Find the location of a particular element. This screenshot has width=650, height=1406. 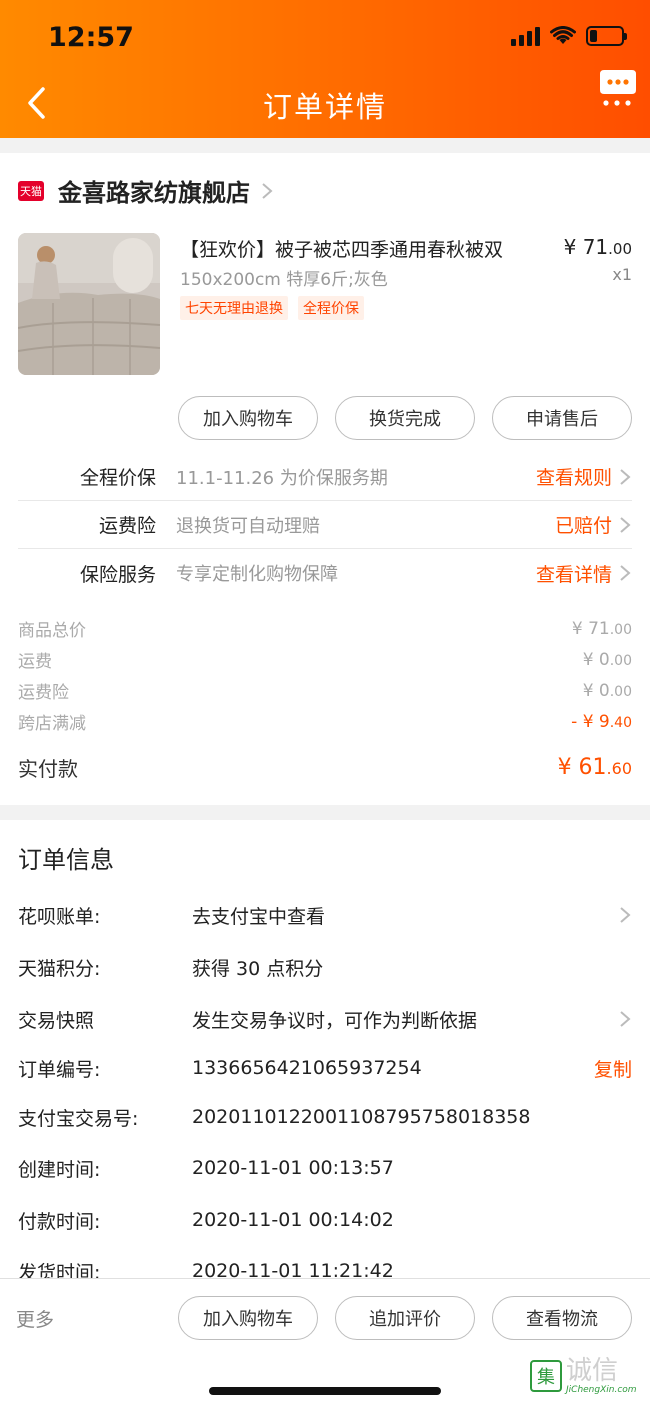

summary-decimal: .40 is located at coordinates (620, 722).